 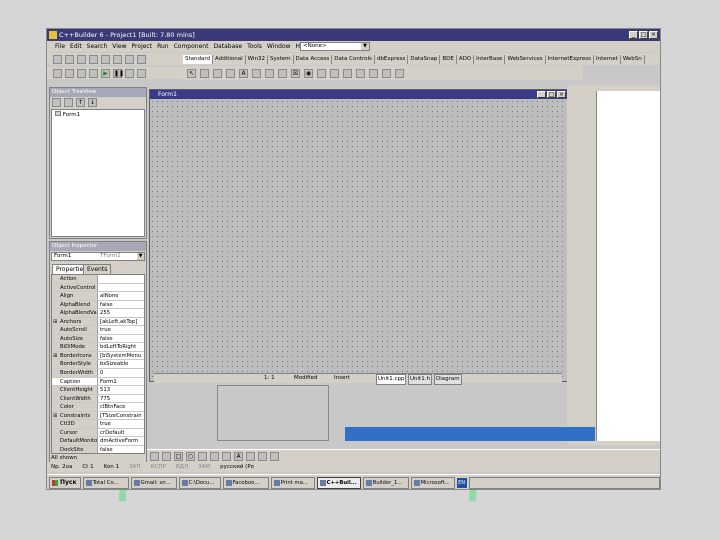 I want to click on desktop-combo: <None> ▼, so click(x=335, y=46).